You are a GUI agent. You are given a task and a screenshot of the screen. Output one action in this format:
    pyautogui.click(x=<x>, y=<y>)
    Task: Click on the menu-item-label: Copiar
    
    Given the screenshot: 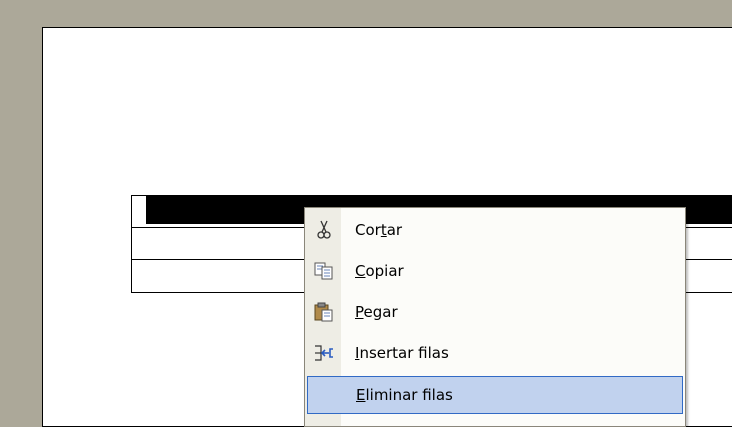 What is the action you would take?
    pyautogui.click(x=379, y=271)
    